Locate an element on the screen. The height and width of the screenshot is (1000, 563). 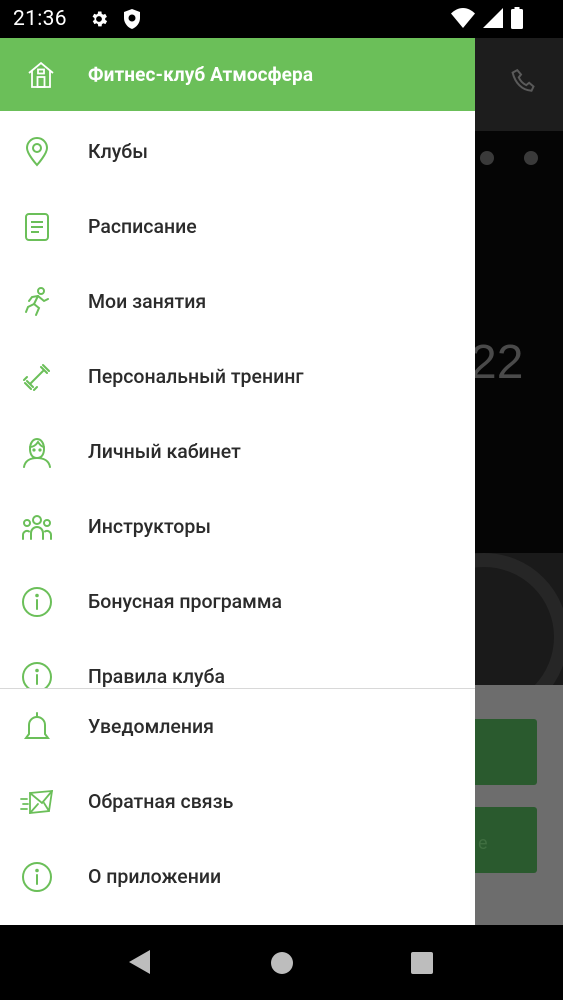
menu-item-notifications: Уведомления is located at coordinates (237, 726).